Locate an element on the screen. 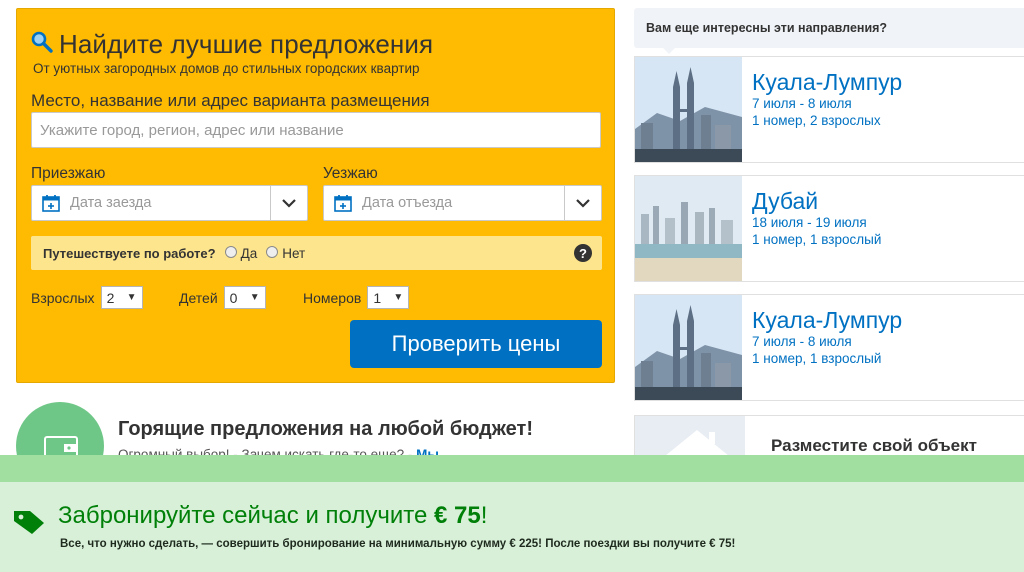  checkout-label: Уезжаю is located at coordinates (350, 173).